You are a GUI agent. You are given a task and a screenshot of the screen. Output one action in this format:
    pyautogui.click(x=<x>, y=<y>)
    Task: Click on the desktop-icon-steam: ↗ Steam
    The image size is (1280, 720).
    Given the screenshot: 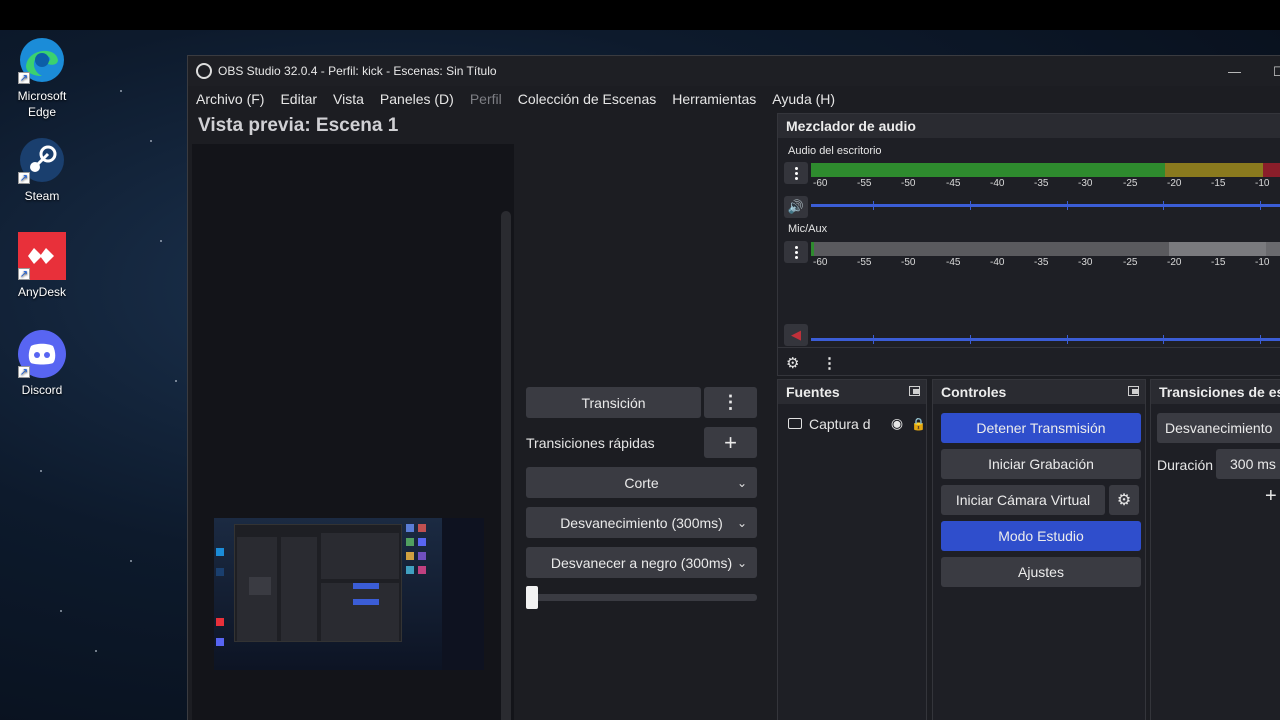 What is the action you would take?
    pyautogui.click(x=42, y=170)
    